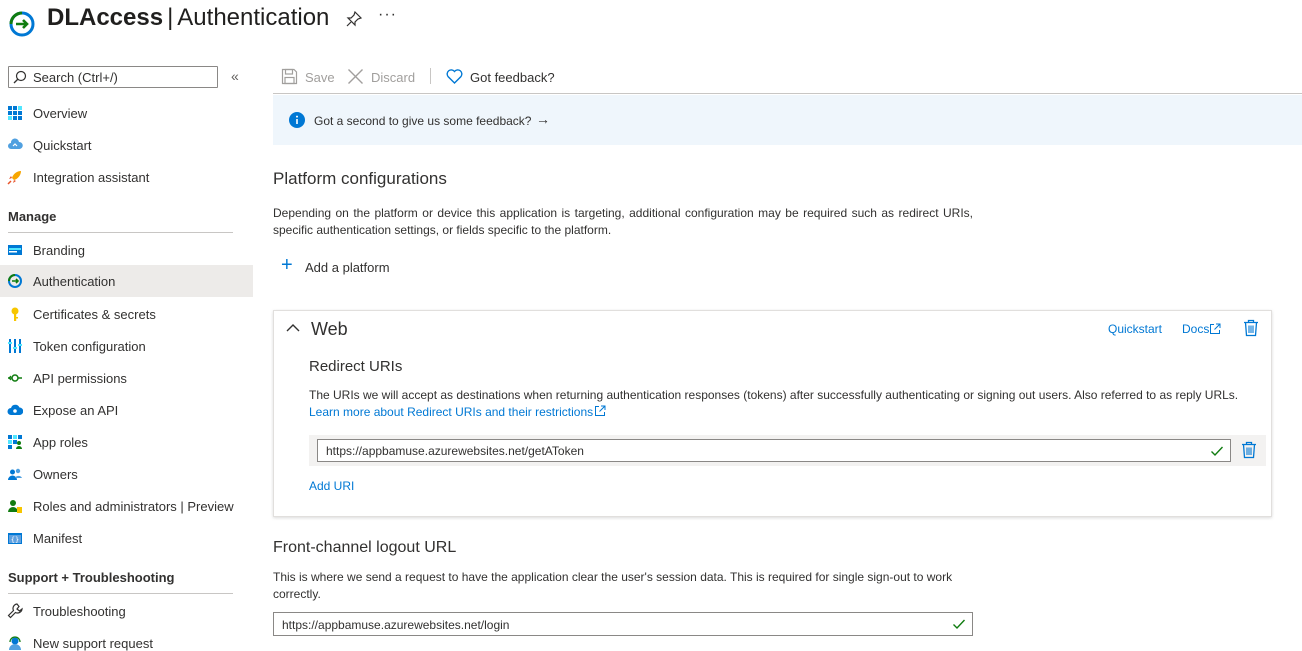 This screenshot has height=651, width=1302. I want to click on collapse-sidebar-icon: «, so click(235, 76).